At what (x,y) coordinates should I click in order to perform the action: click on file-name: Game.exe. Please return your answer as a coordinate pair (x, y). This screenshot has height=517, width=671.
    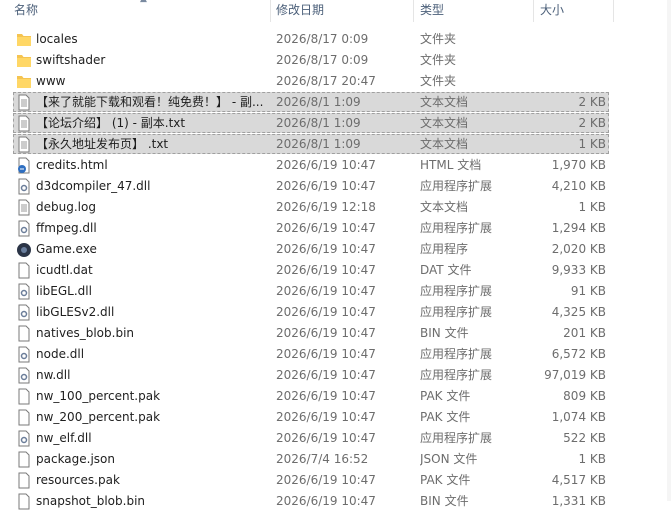
    Looking at the image, I should click on (66, 249).